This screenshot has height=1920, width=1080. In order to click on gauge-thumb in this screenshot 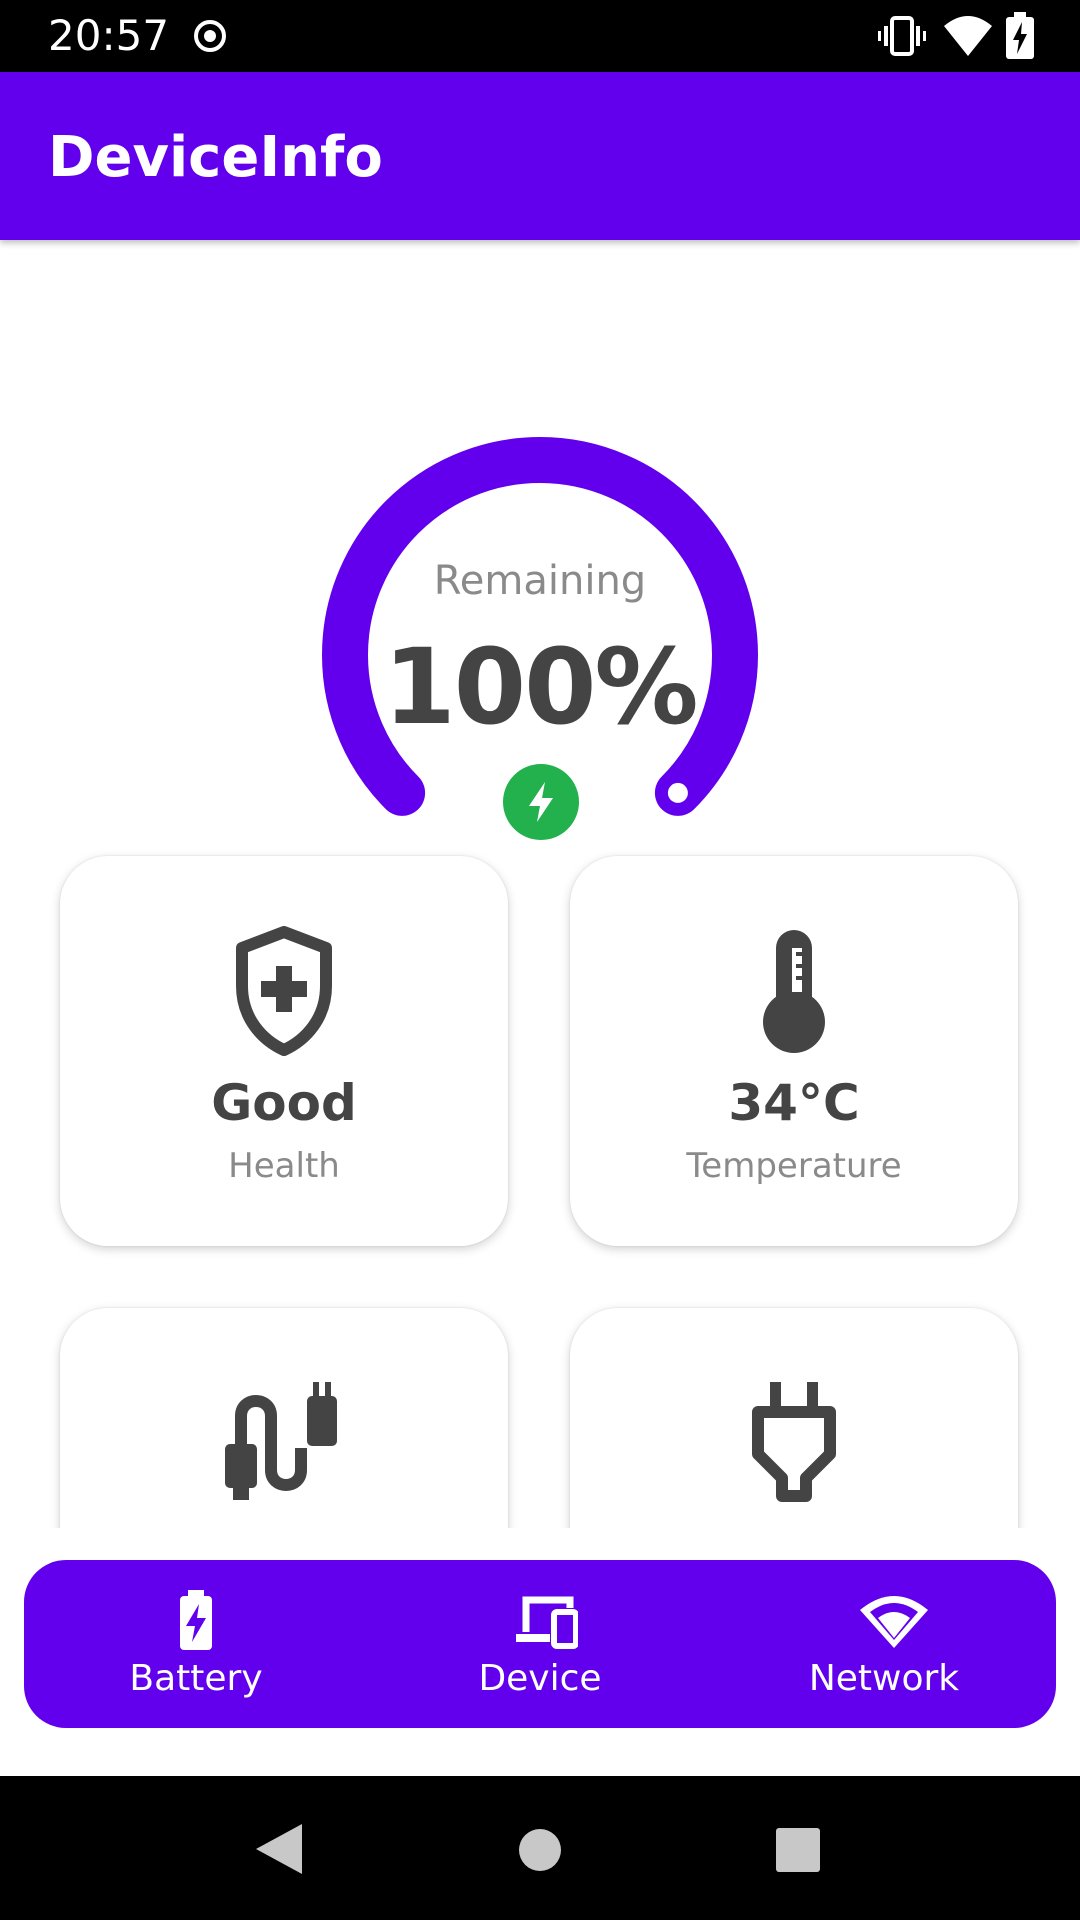, I will do `click(677, 792)`.